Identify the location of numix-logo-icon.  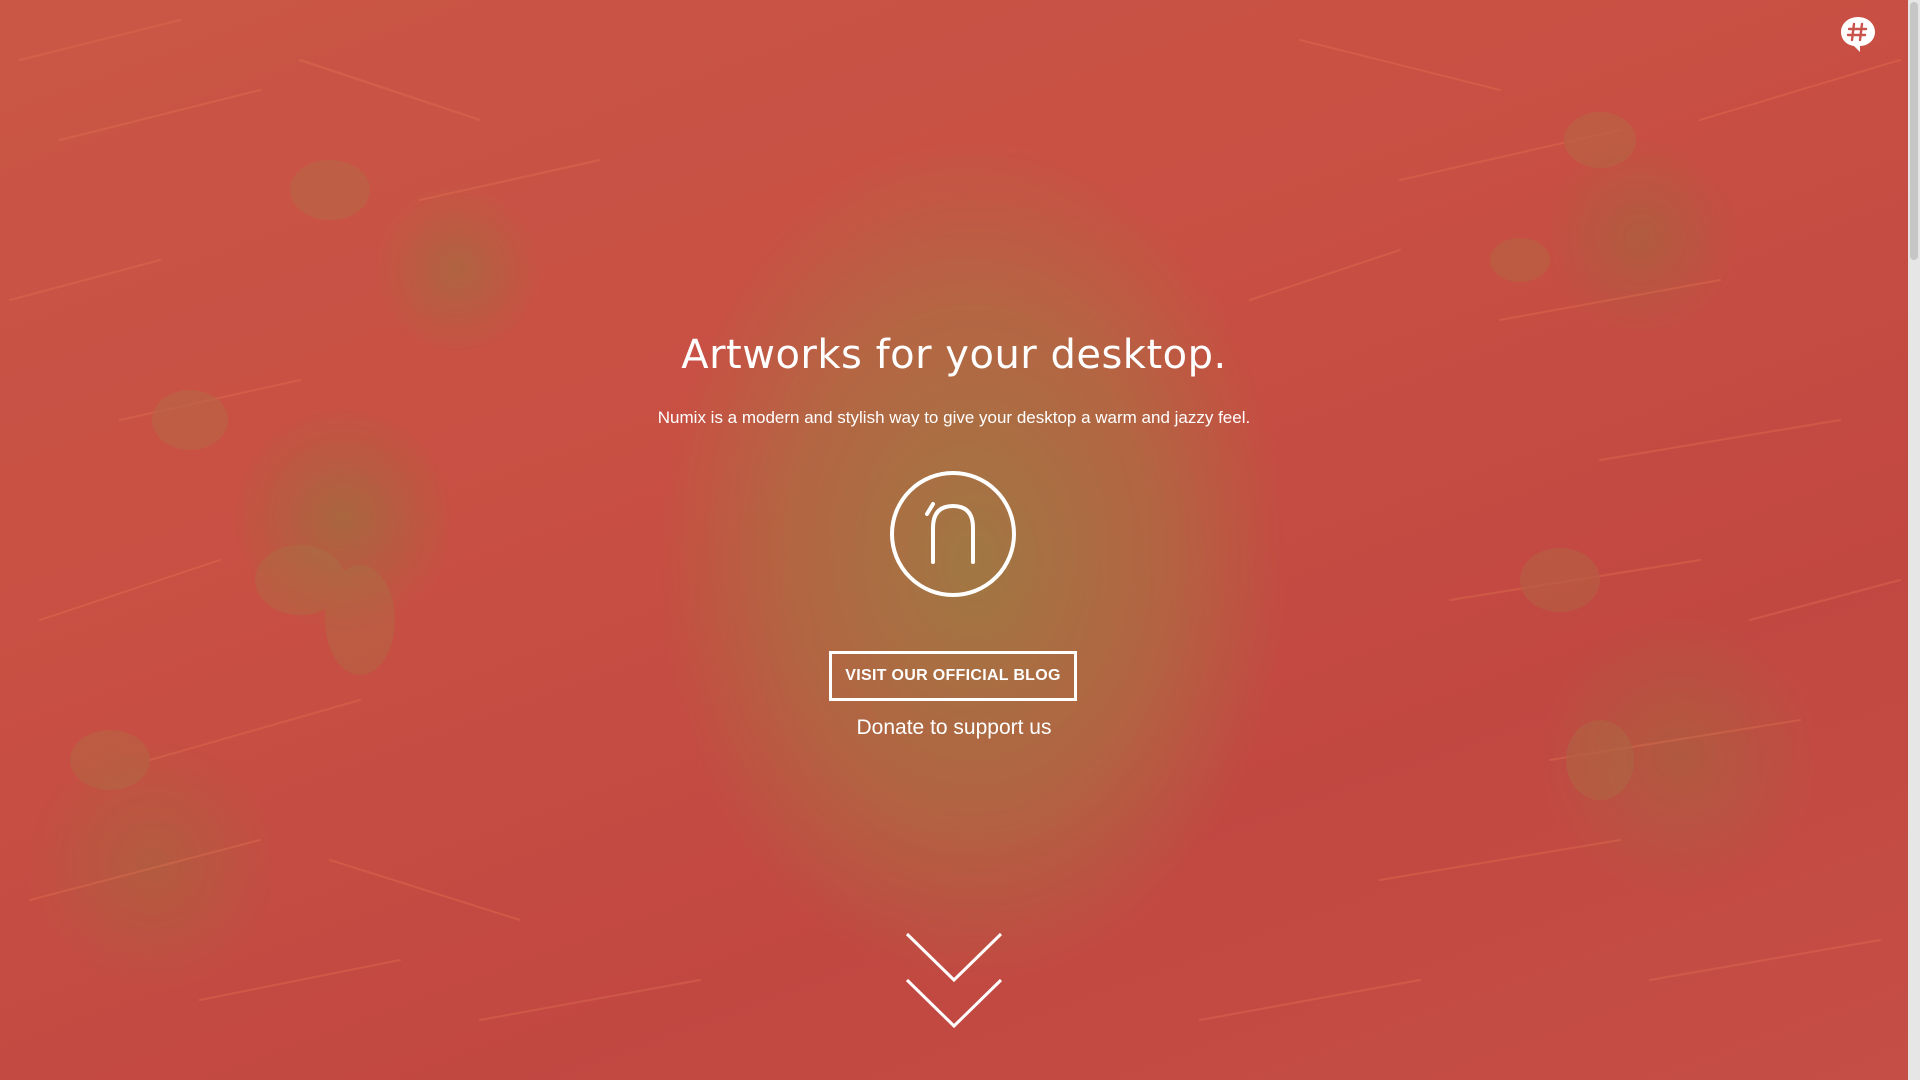
(953, 534).